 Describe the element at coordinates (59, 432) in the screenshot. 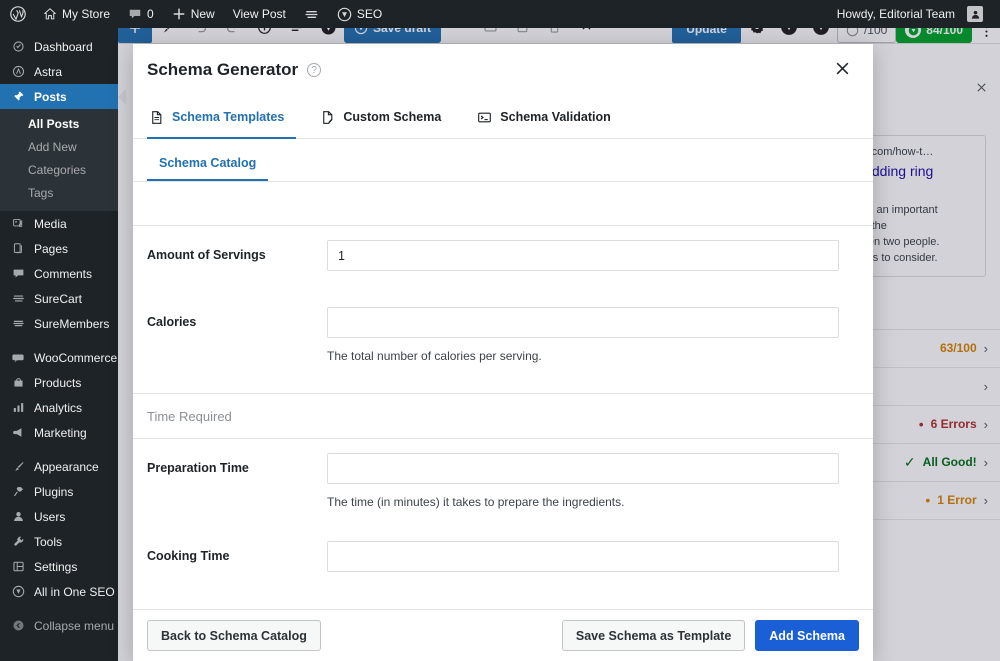

I see `sidebar-item-marketing: Marketing` at that location.